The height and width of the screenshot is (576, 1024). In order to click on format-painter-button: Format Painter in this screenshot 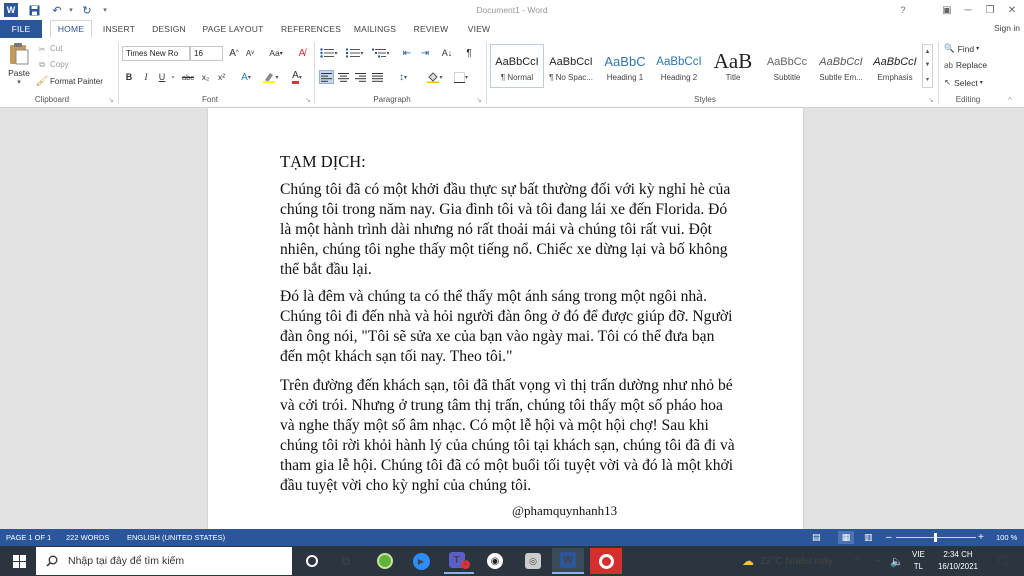, I will do `click(76, 81)`.